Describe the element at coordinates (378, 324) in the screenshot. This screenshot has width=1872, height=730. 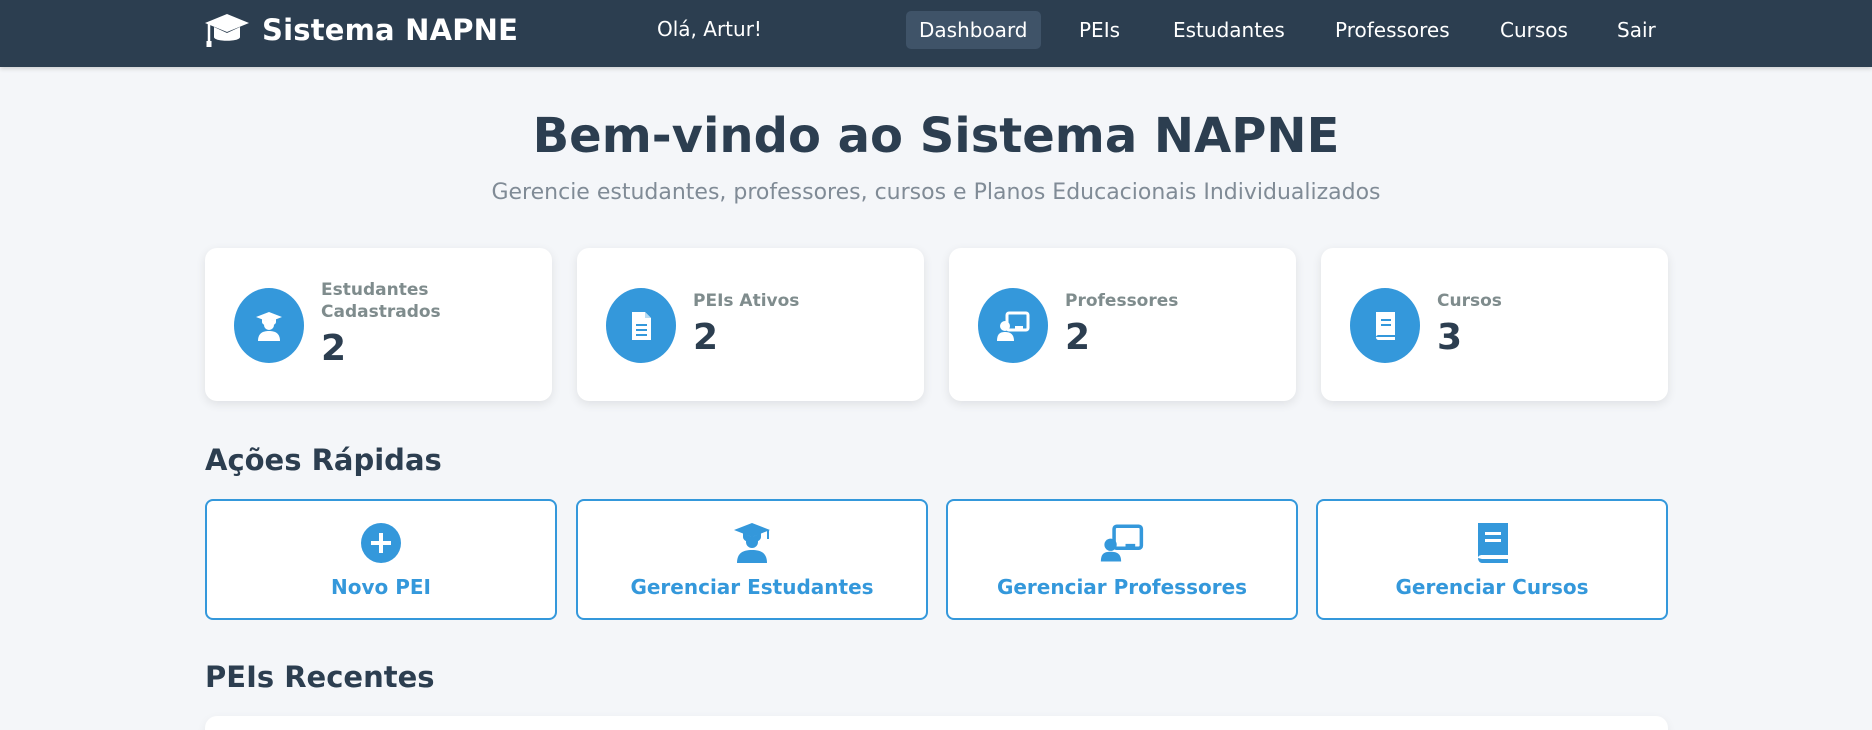
I see `stat-card-estudantes: Estudantes Cadastrados 2` at that location.